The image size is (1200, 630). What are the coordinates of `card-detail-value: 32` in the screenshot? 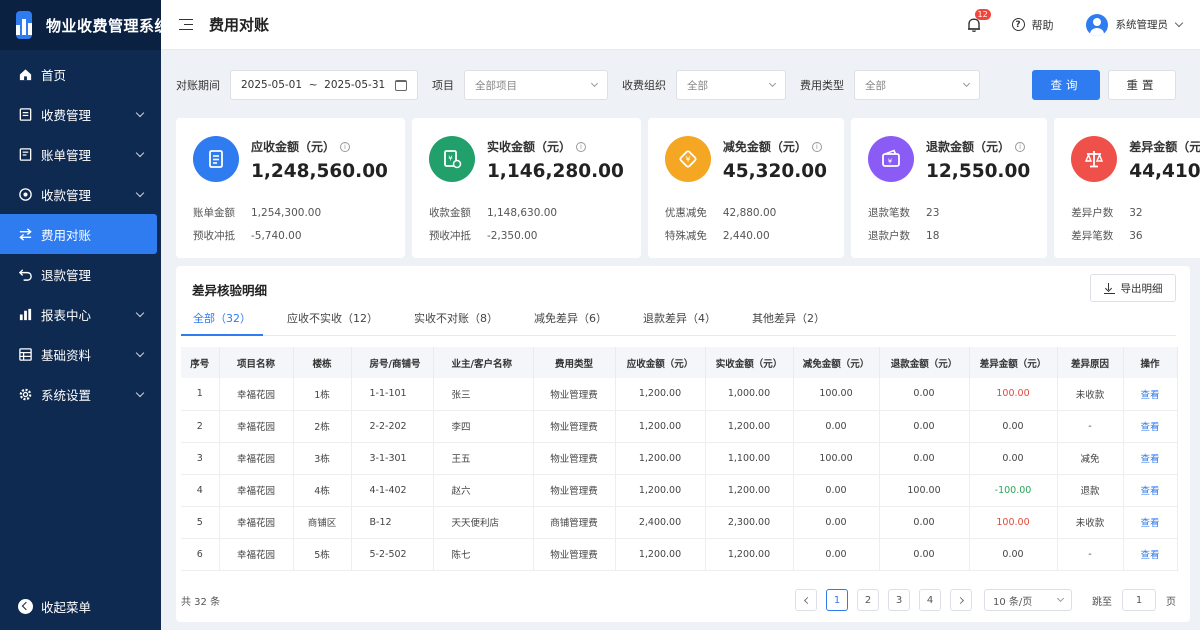 It's located at (1136, 213).